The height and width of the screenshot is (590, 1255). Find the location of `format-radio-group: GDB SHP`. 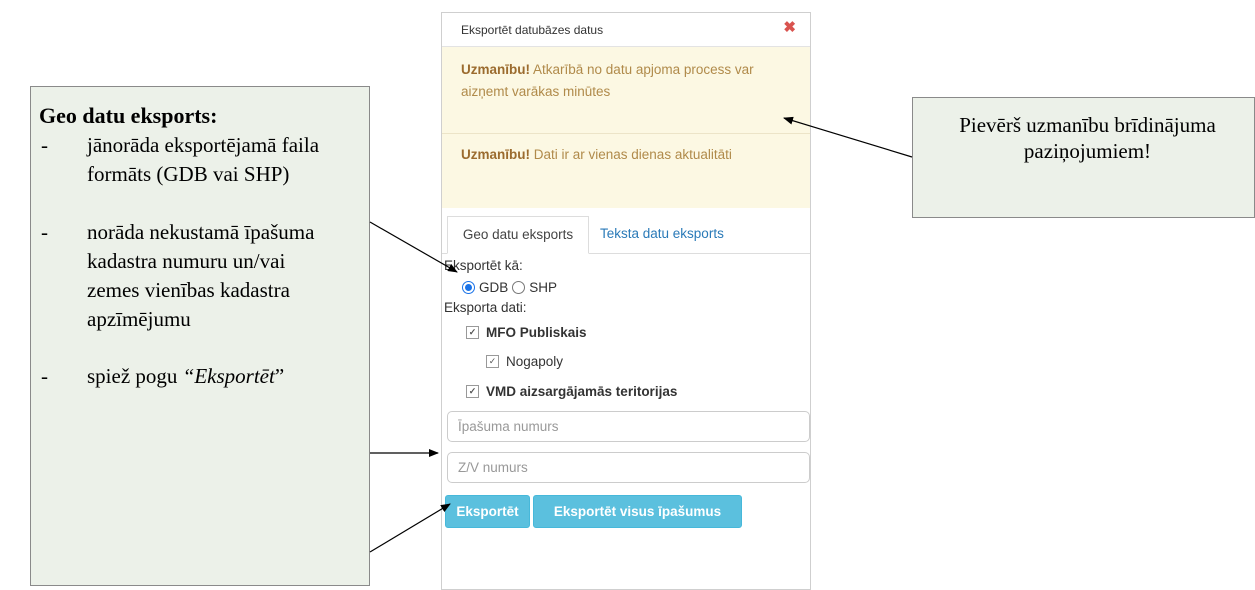

format-radio-group: GDB SHP is located at coordinates (627, 287).